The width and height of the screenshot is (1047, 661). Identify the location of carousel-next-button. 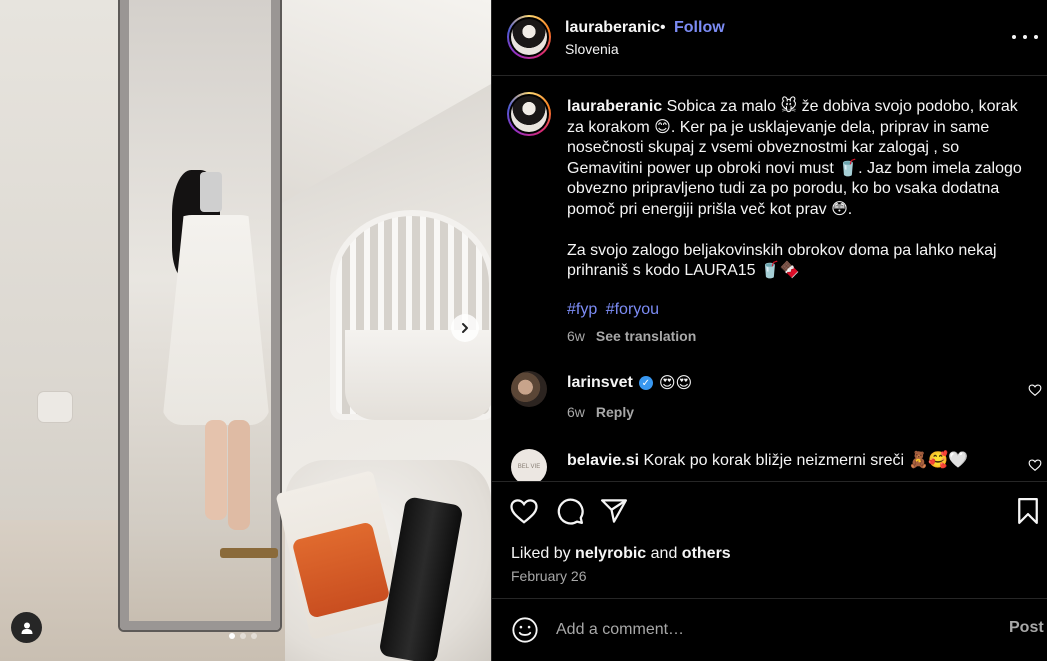
(465, 328).